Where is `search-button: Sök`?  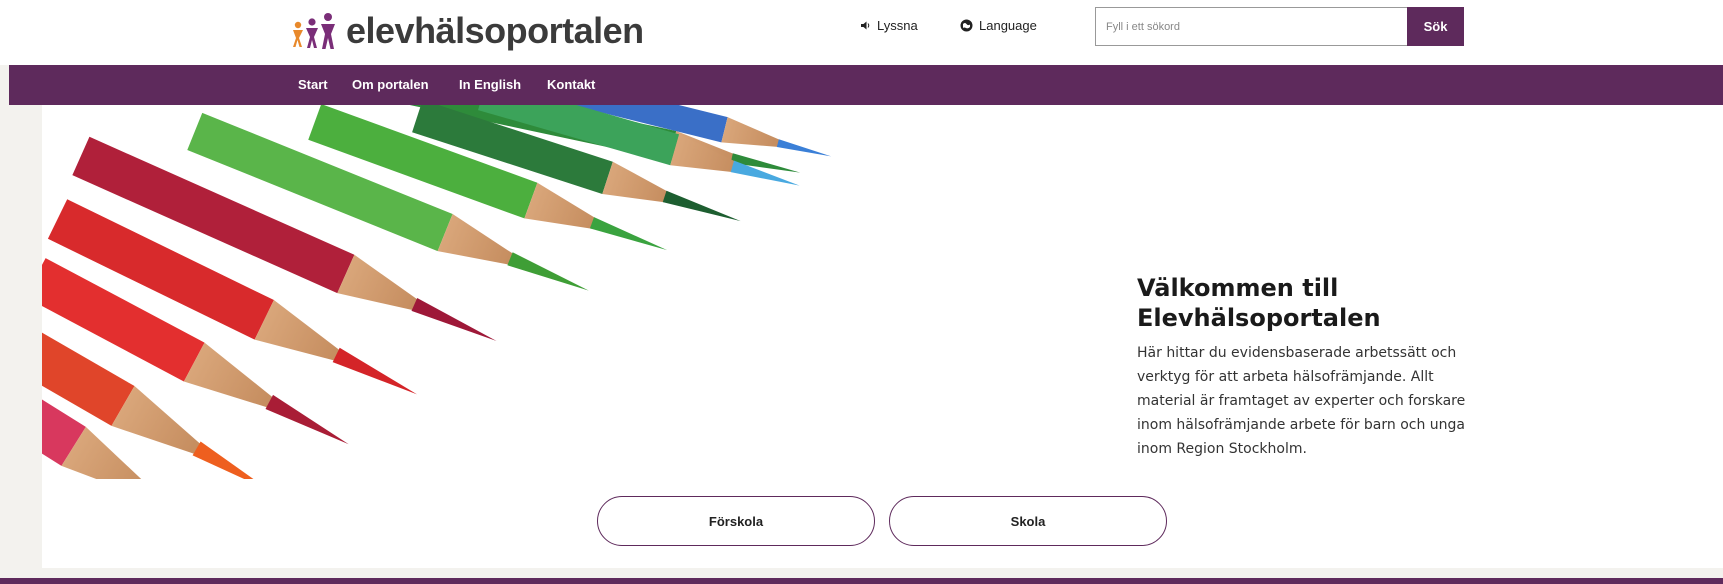
search-button: Sök is located at coordinates (1435, 26).